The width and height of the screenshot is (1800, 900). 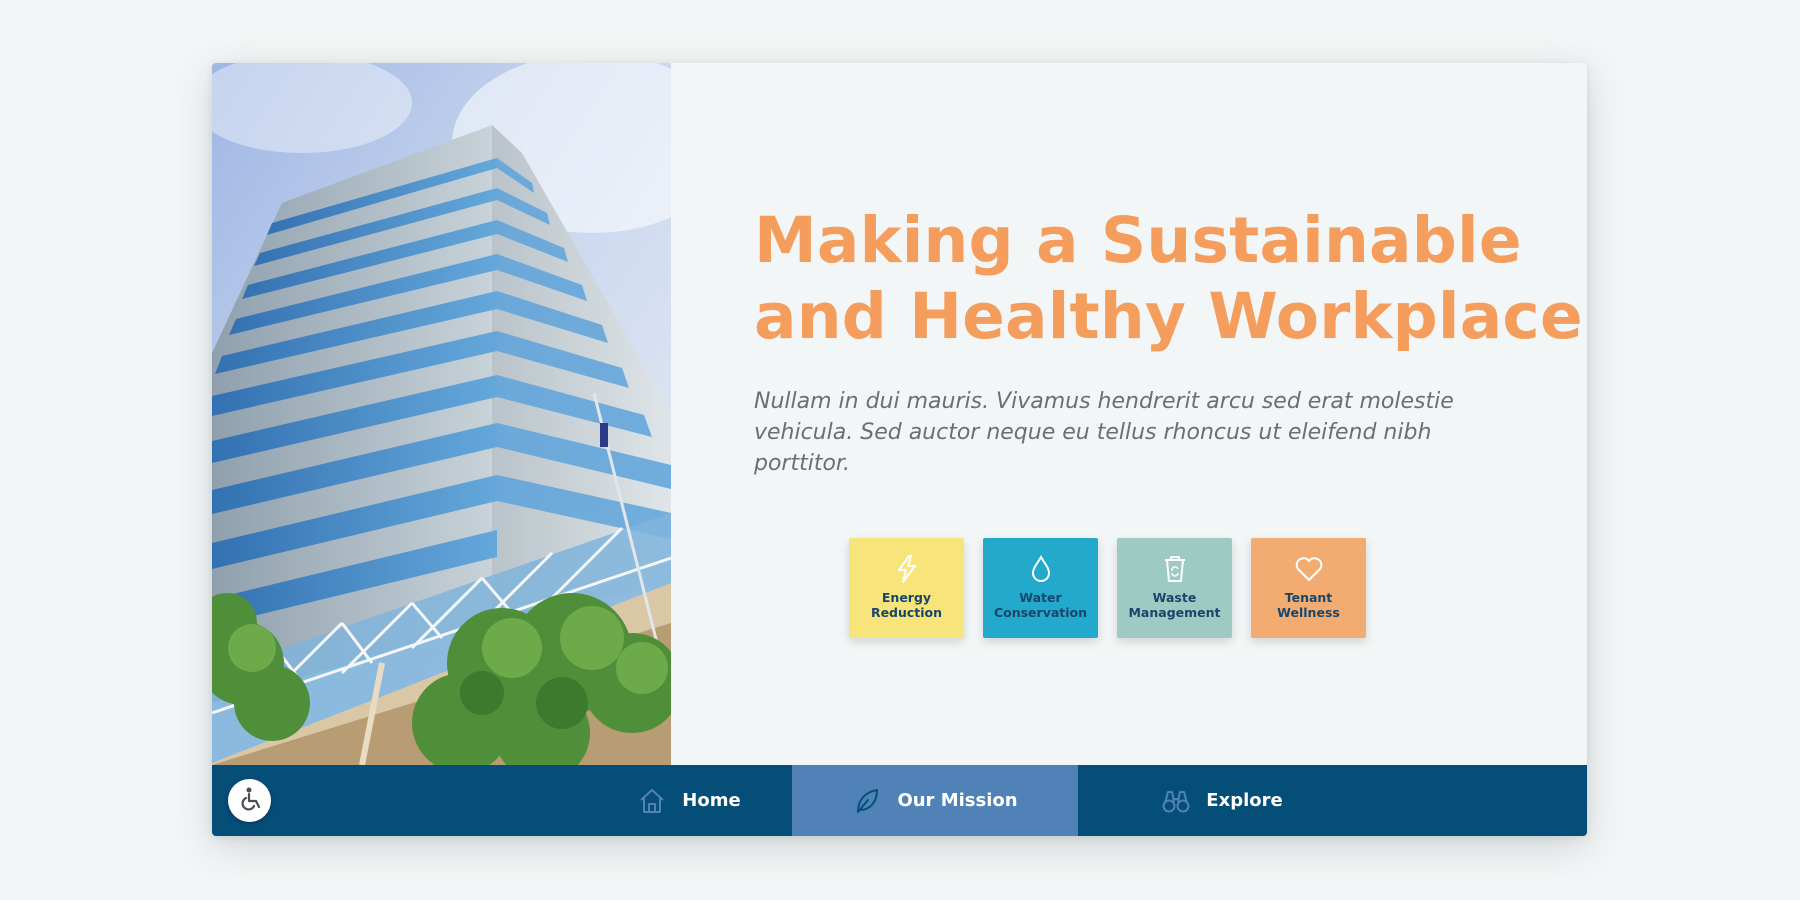 I want to click on tile-label: Tenant Wellness, so click(x=1308, y=605).